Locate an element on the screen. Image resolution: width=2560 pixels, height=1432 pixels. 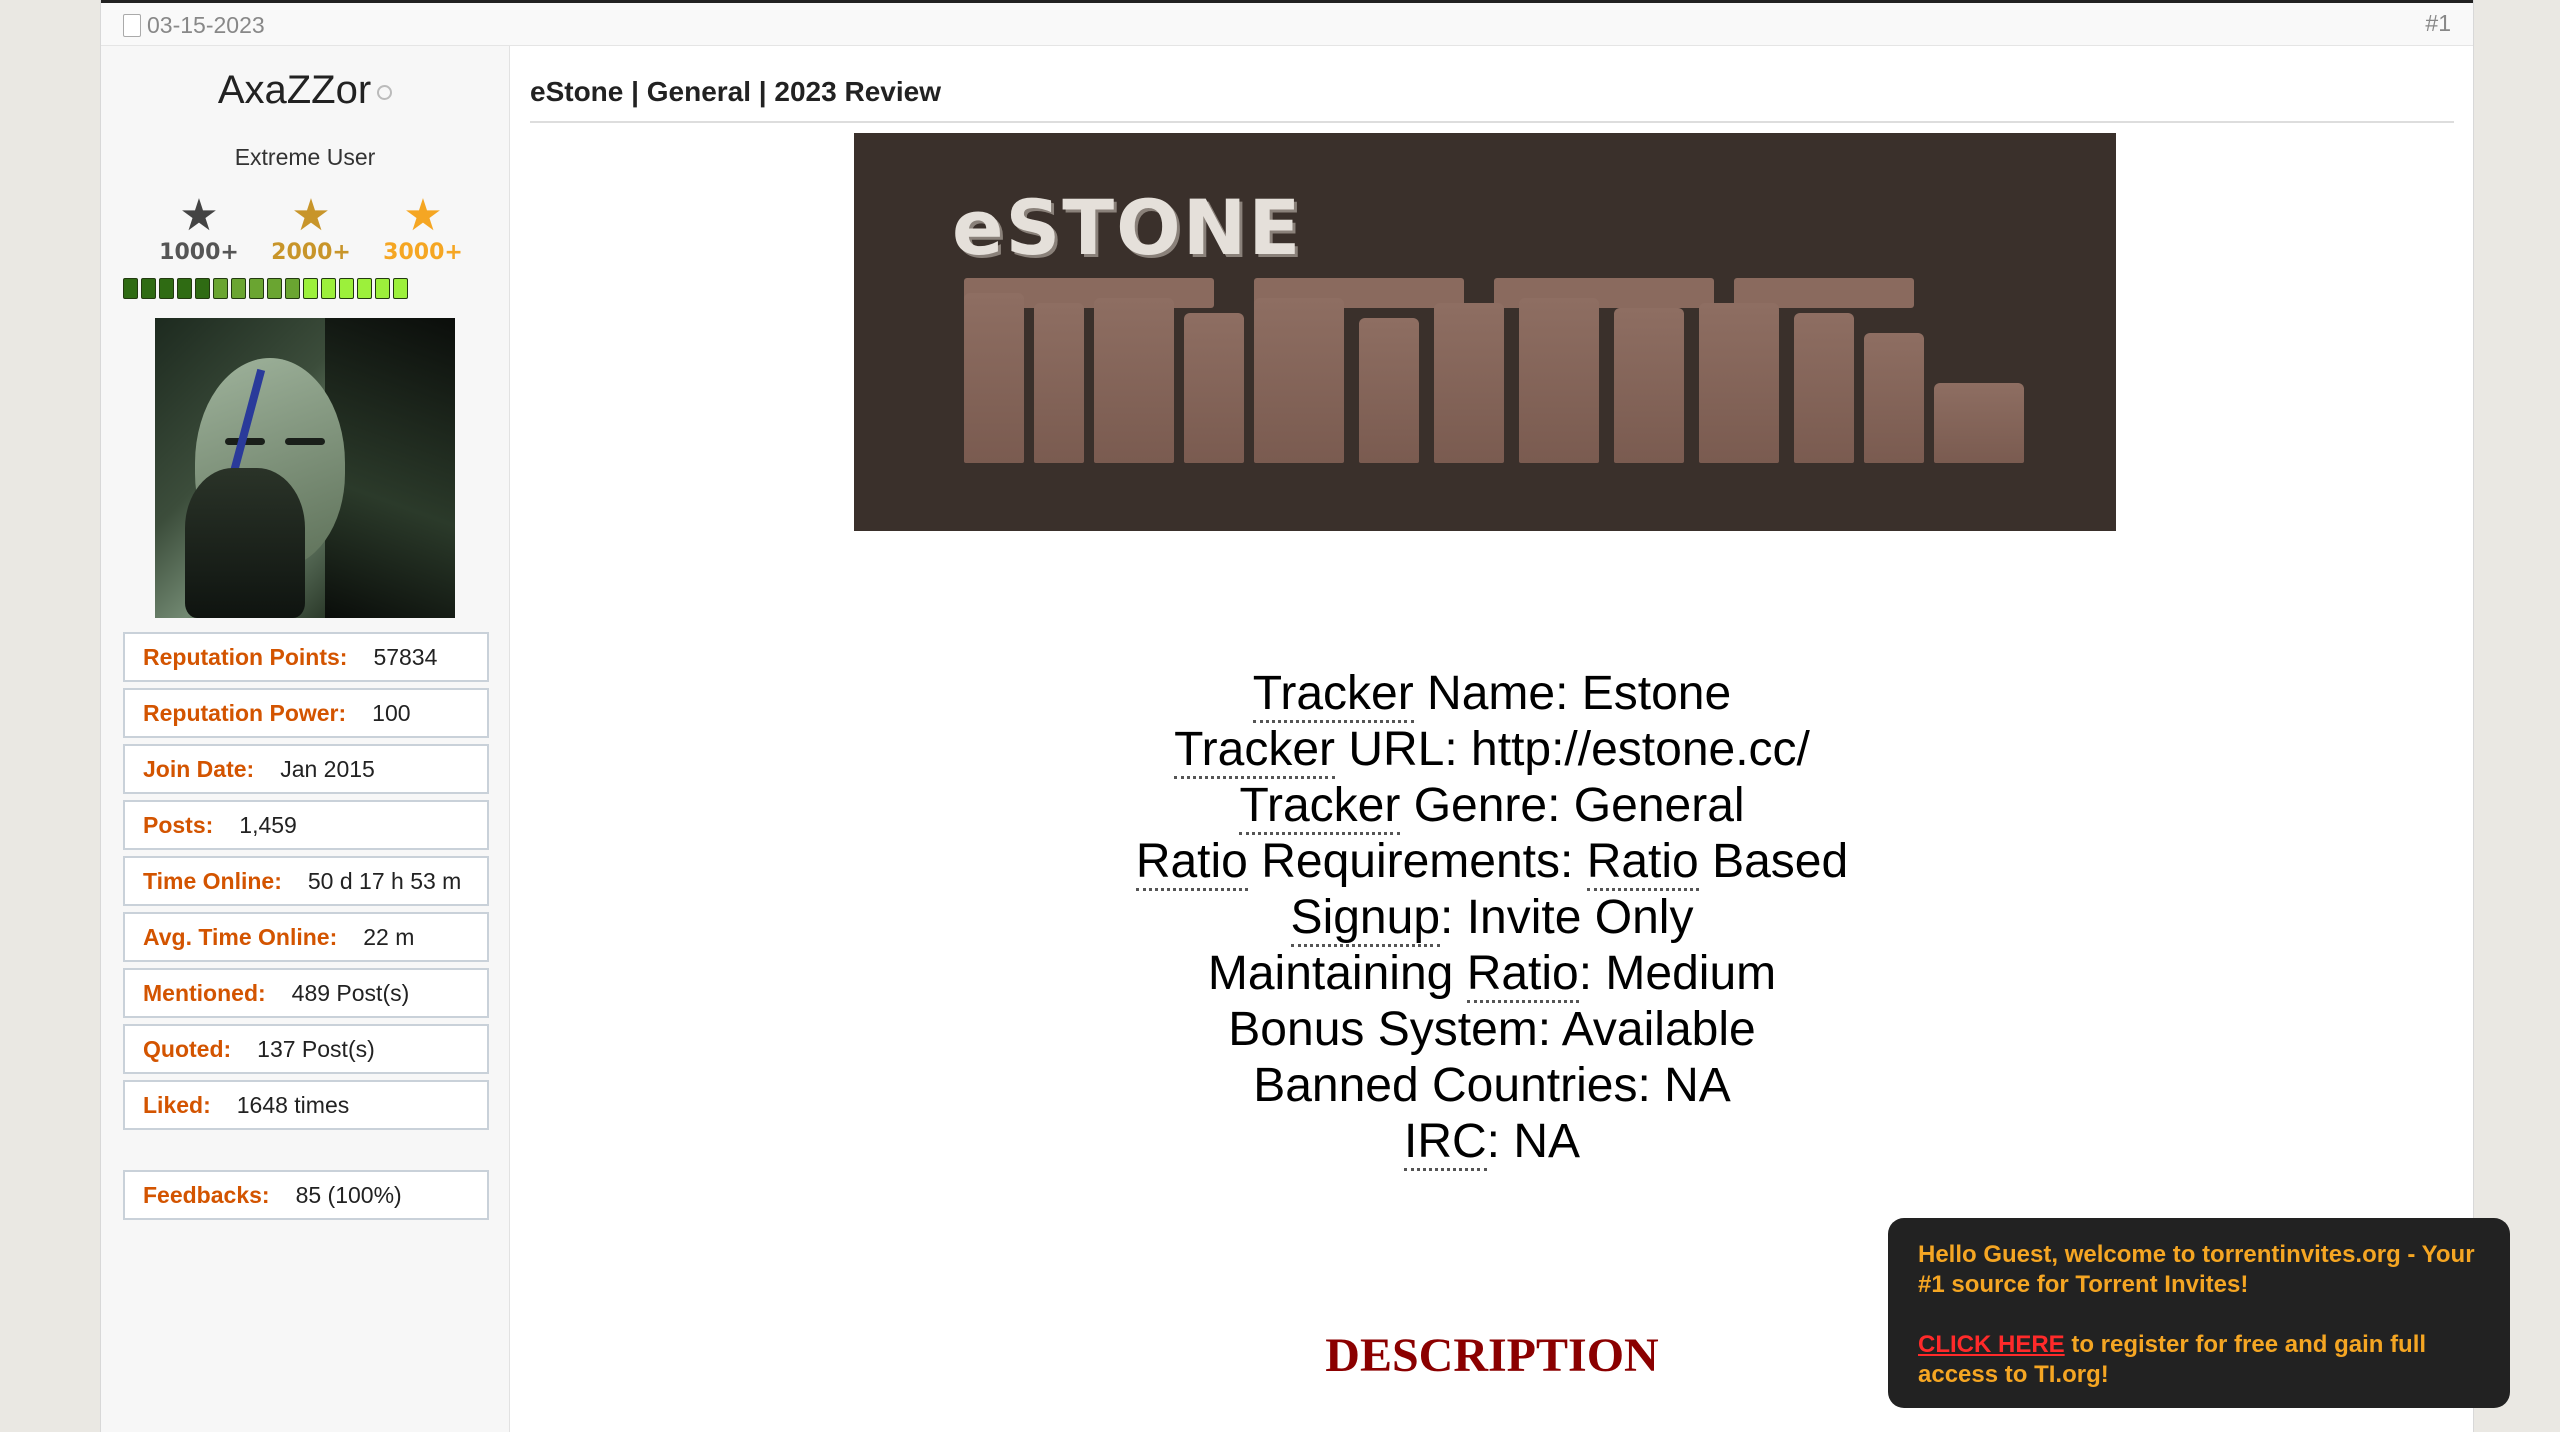
signup-term: Signup is located at coordinates (1365, 919).